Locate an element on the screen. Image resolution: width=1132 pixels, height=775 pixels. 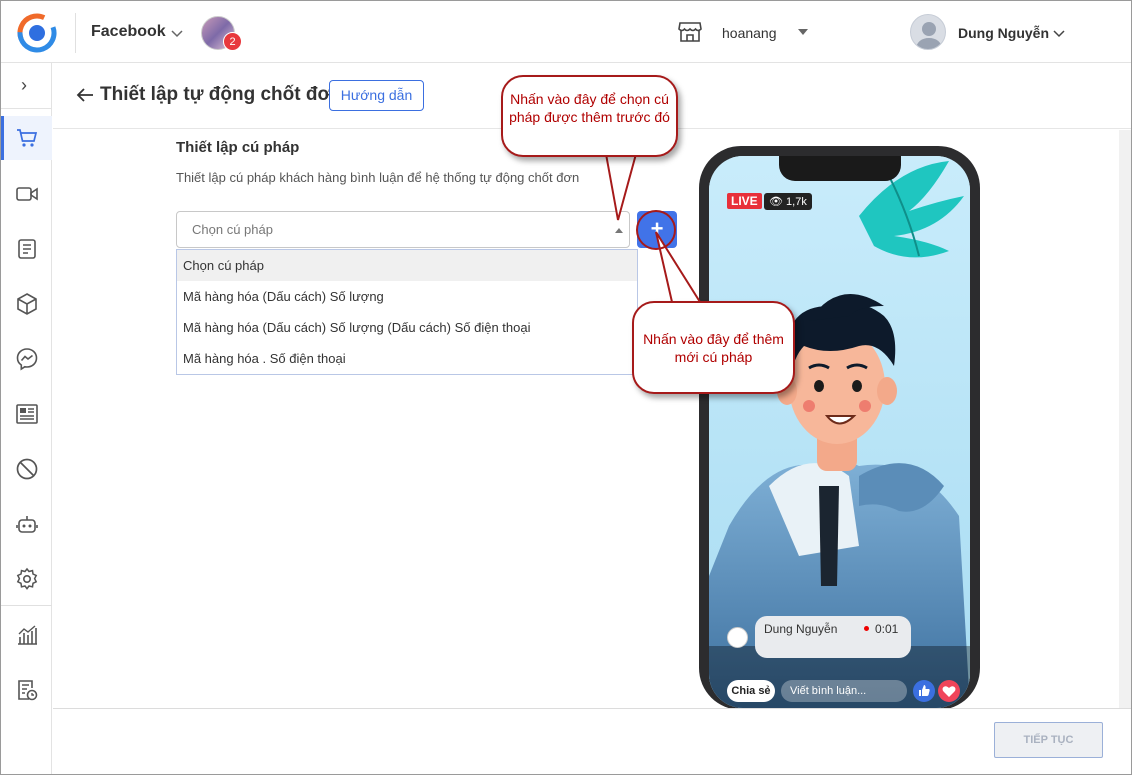
sidebar-item-messages is located at coordinates (26, 359).